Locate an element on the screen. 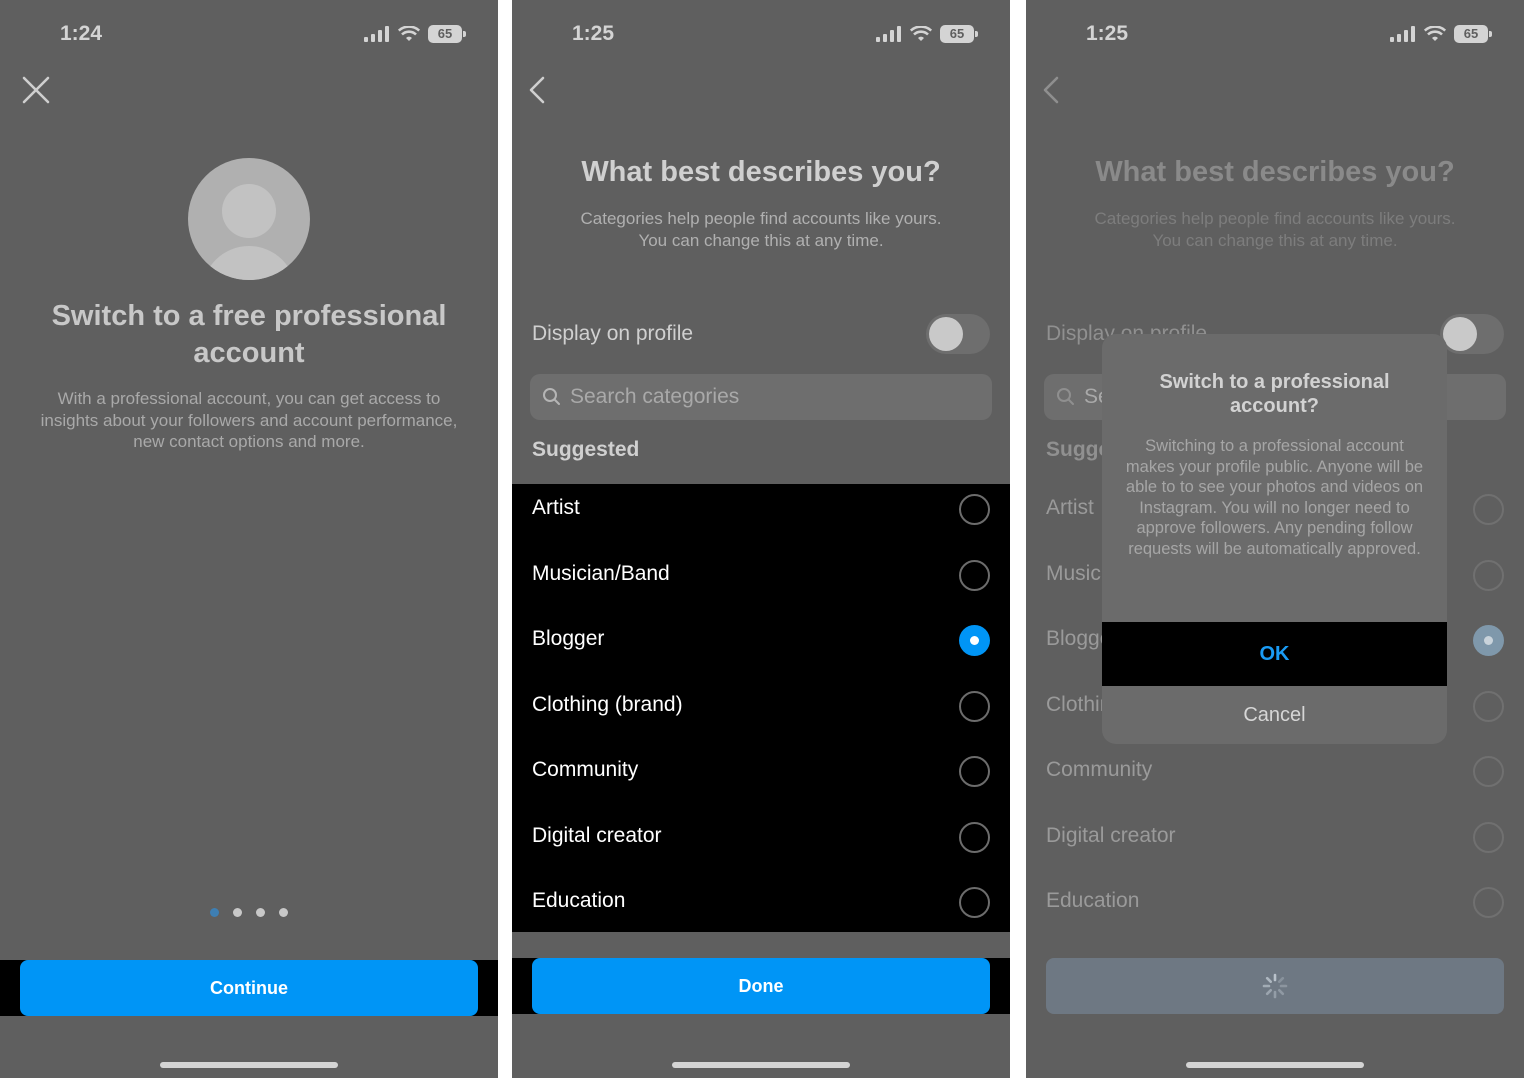  status-bar: 1:24 65 is located at coordinates (249, 34).